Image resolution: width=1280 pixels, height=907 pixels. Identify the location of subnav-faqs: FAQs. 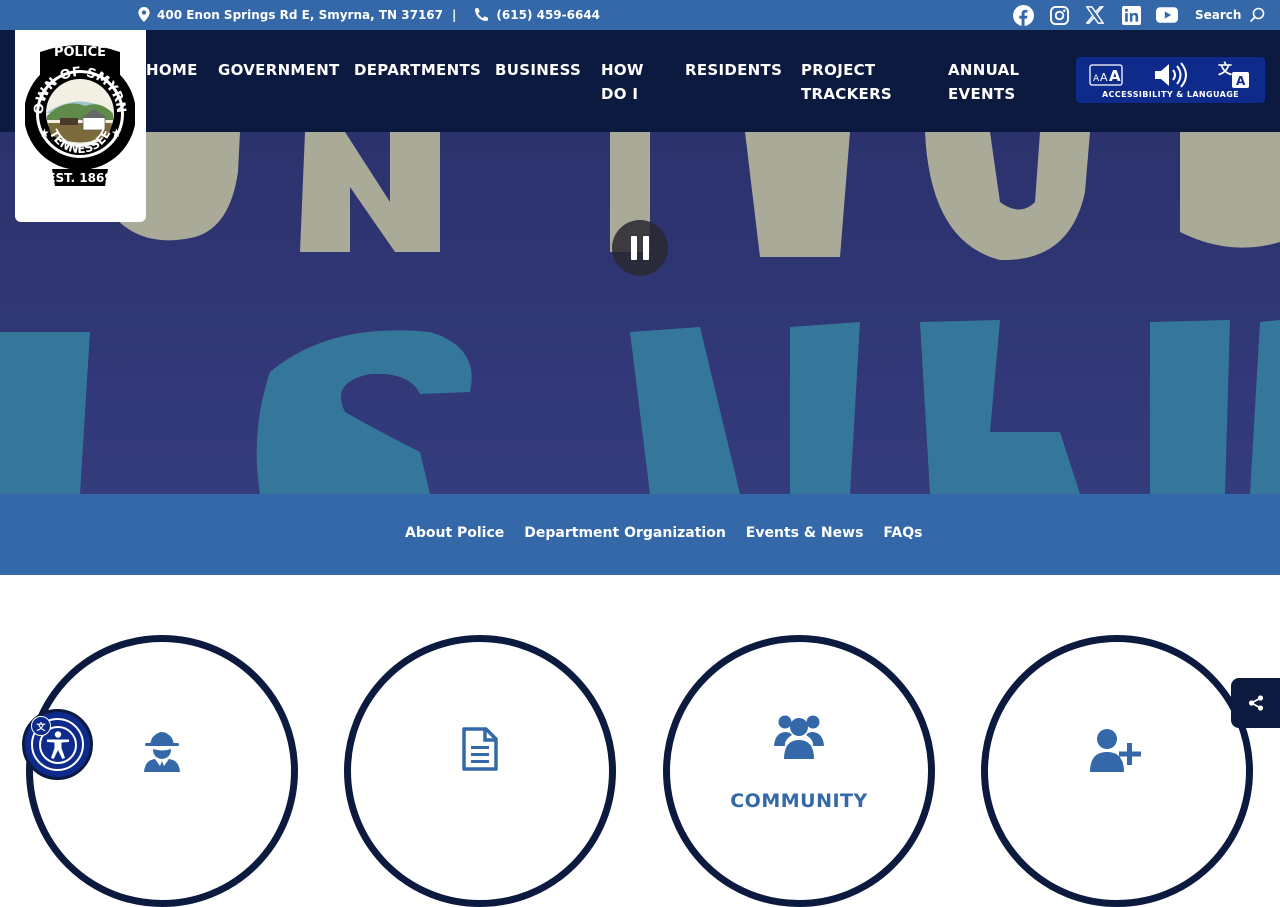
(902, 533).